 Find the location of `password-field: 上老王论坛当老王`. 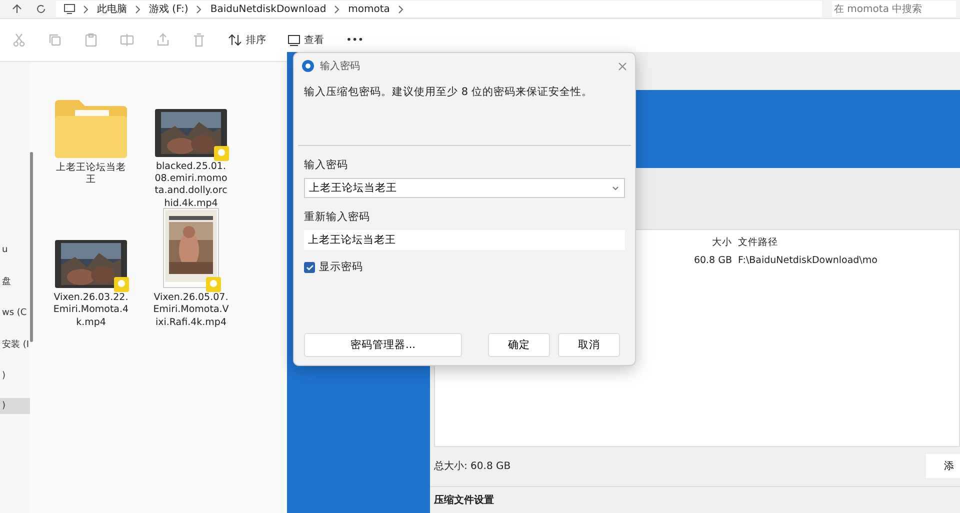

password-field: 上老王论坛当老王 is located at coordinates (464, 188).